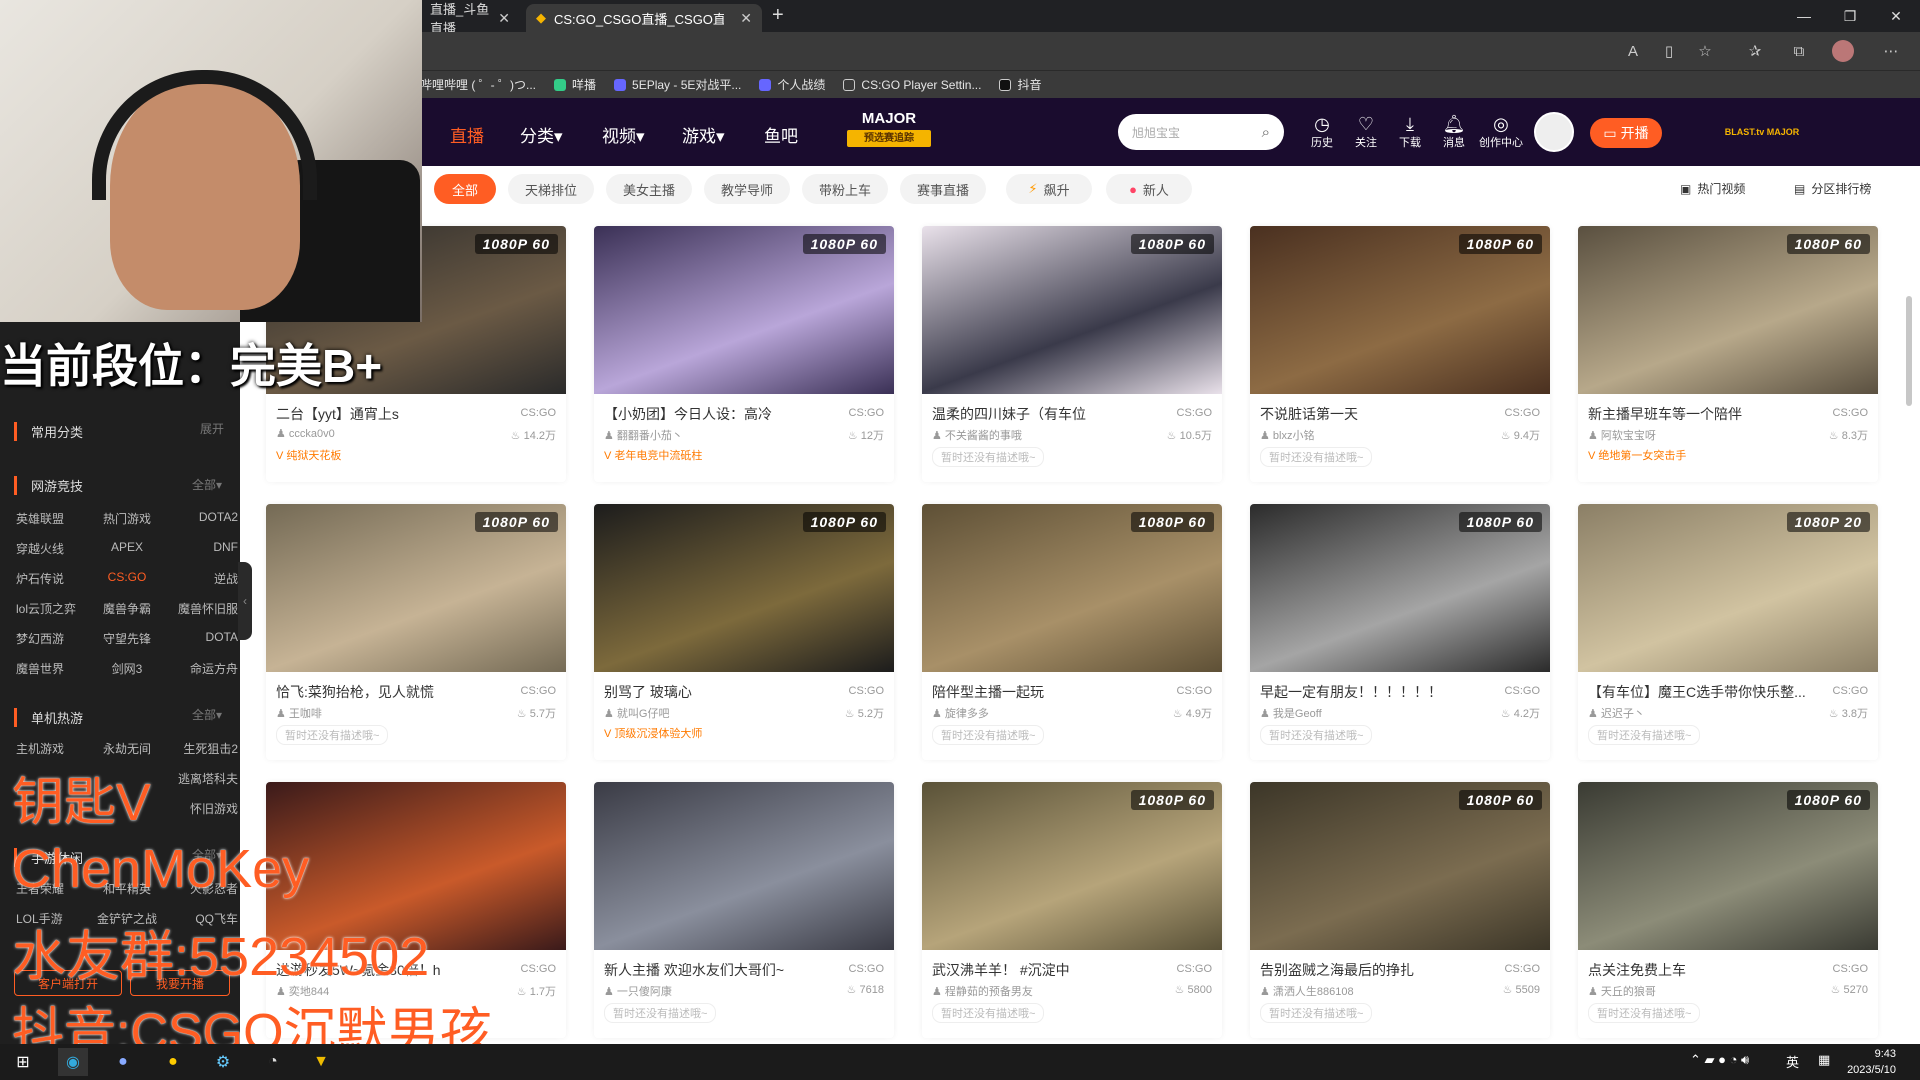 Image resolution: width=1920 pixels, height=1080 pixels. Describe the element at coordinates (51, 608) in the screenshot. I see `sidebar-item: lol云顶之弈` at that location.